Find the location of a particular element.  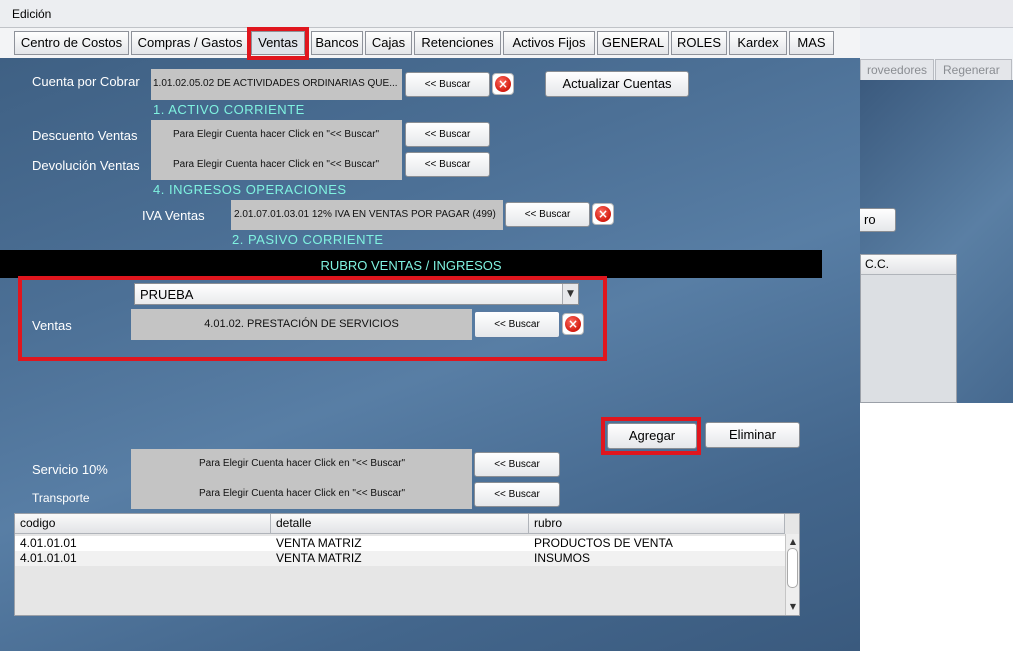

table-scrollbar: ▲ ▼ is located at coordinates (792, 574).